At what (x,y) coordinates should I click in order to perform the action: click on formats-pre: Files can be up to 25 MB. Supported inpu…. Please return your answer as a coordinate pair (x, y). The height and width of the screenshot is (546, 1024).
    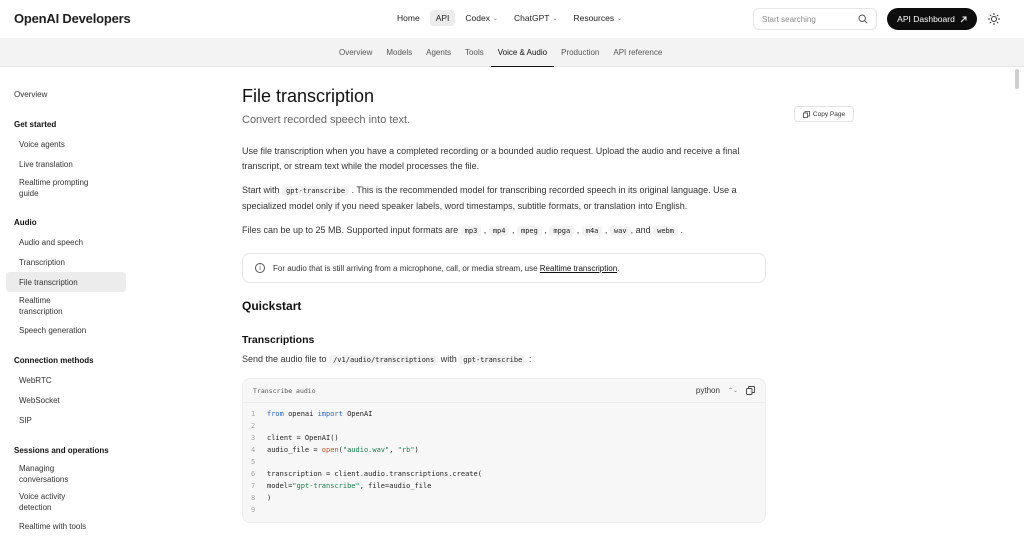
    Looking at the image, I should click on (350, 230).